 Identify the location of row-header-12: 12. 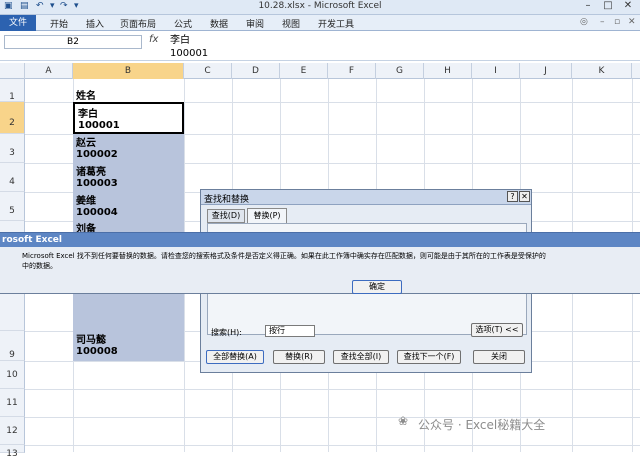
(12, 431).